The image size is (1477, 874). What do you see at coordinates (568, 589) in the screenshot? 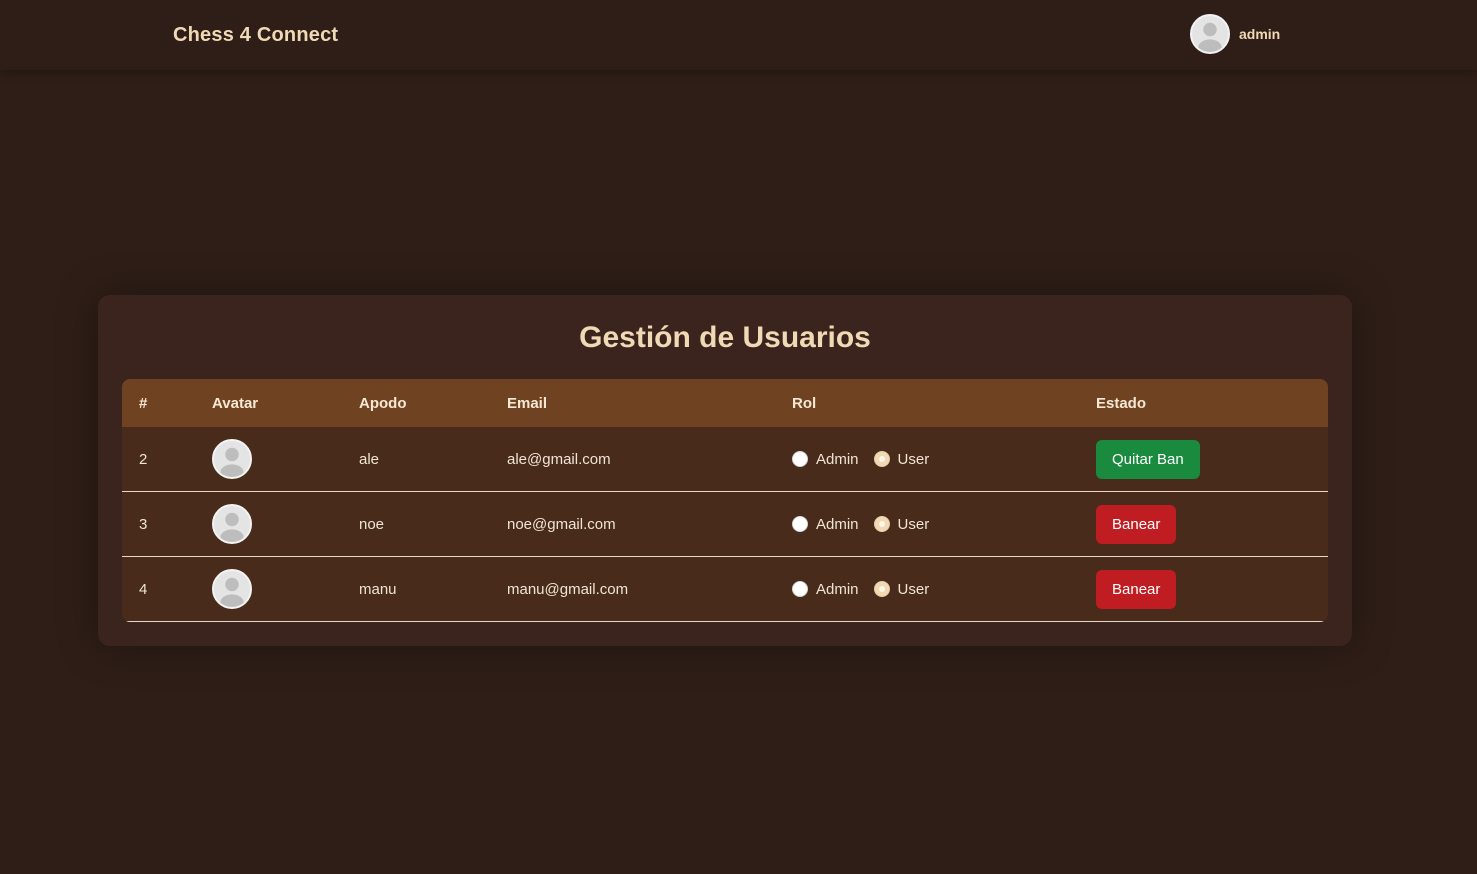
I see `row-email: manu@gmail.com` at bounding box center [568, 589].